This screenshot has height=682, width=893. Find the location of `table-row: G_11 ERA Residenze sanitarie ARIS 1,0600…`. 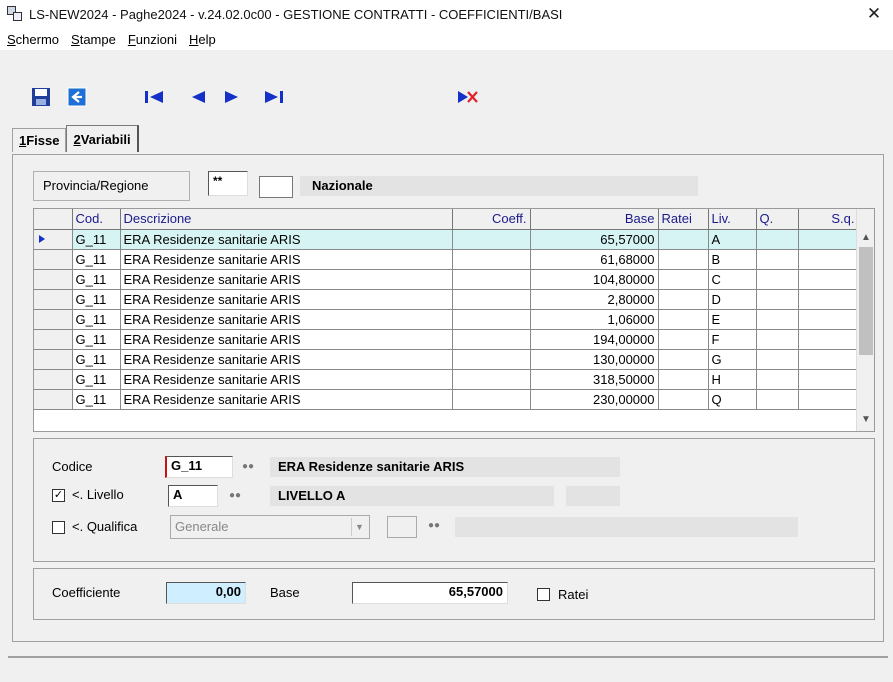

table-row: G_11 ERA Residenze sanitarie ARIS 1,0600… is located at coordinates (446, 319).